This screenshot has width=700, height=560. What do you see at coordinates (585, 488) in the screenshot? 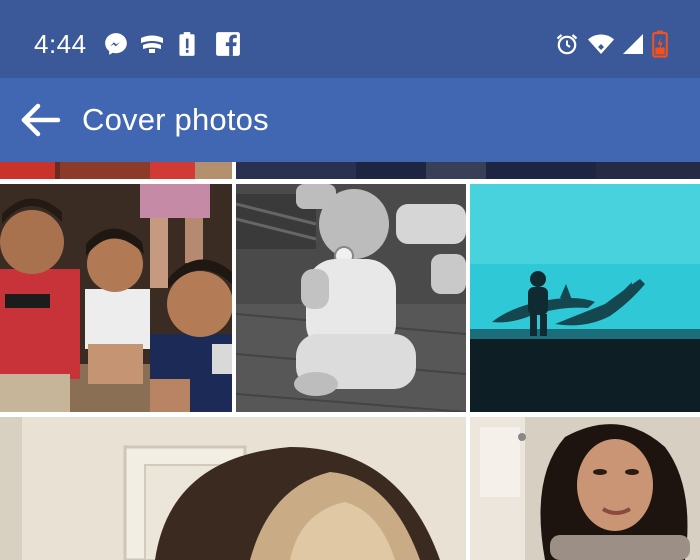
I see `photo-tile-woman` at bounding box center [585, 488].